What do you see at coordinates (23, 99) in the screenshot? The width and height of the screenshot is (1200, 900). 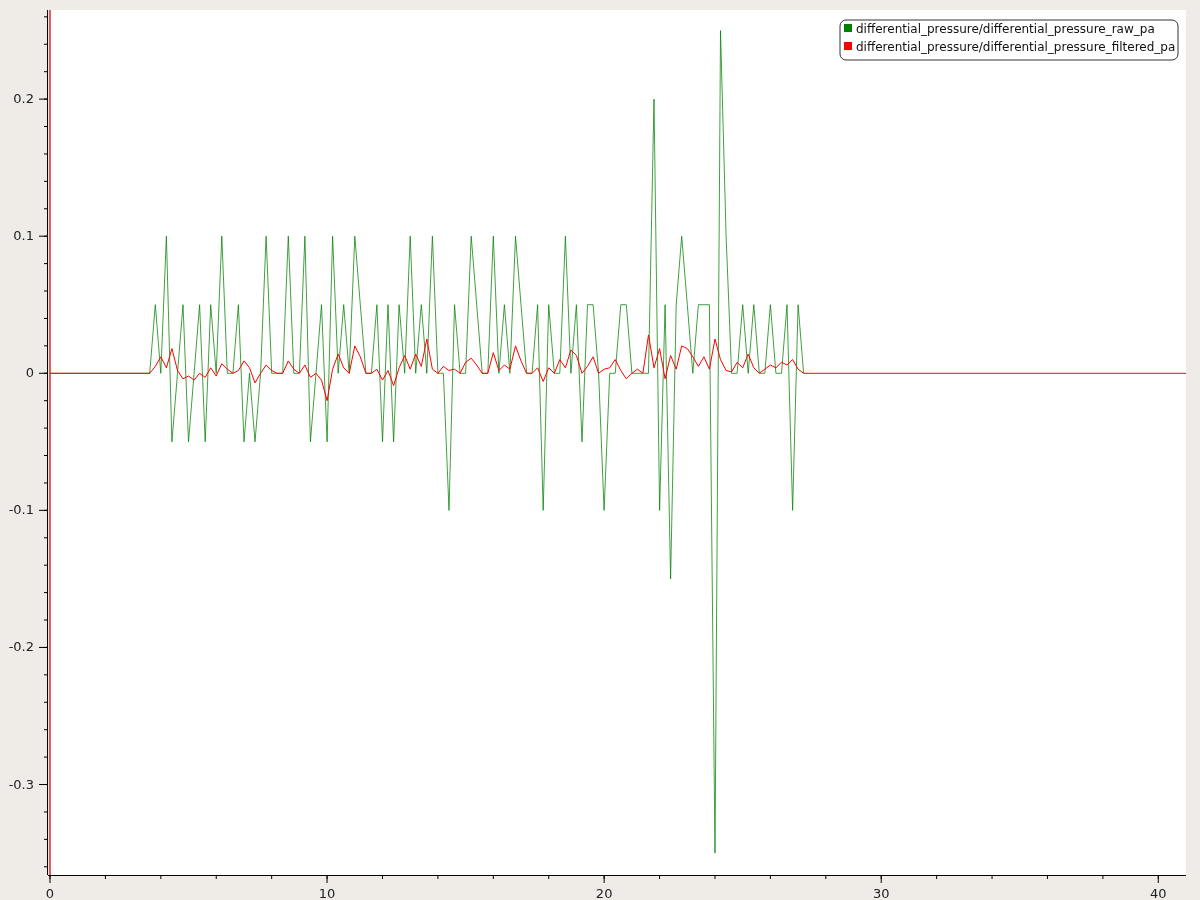 I see `axis-label: 0.2` at bounding box center [23, 99].